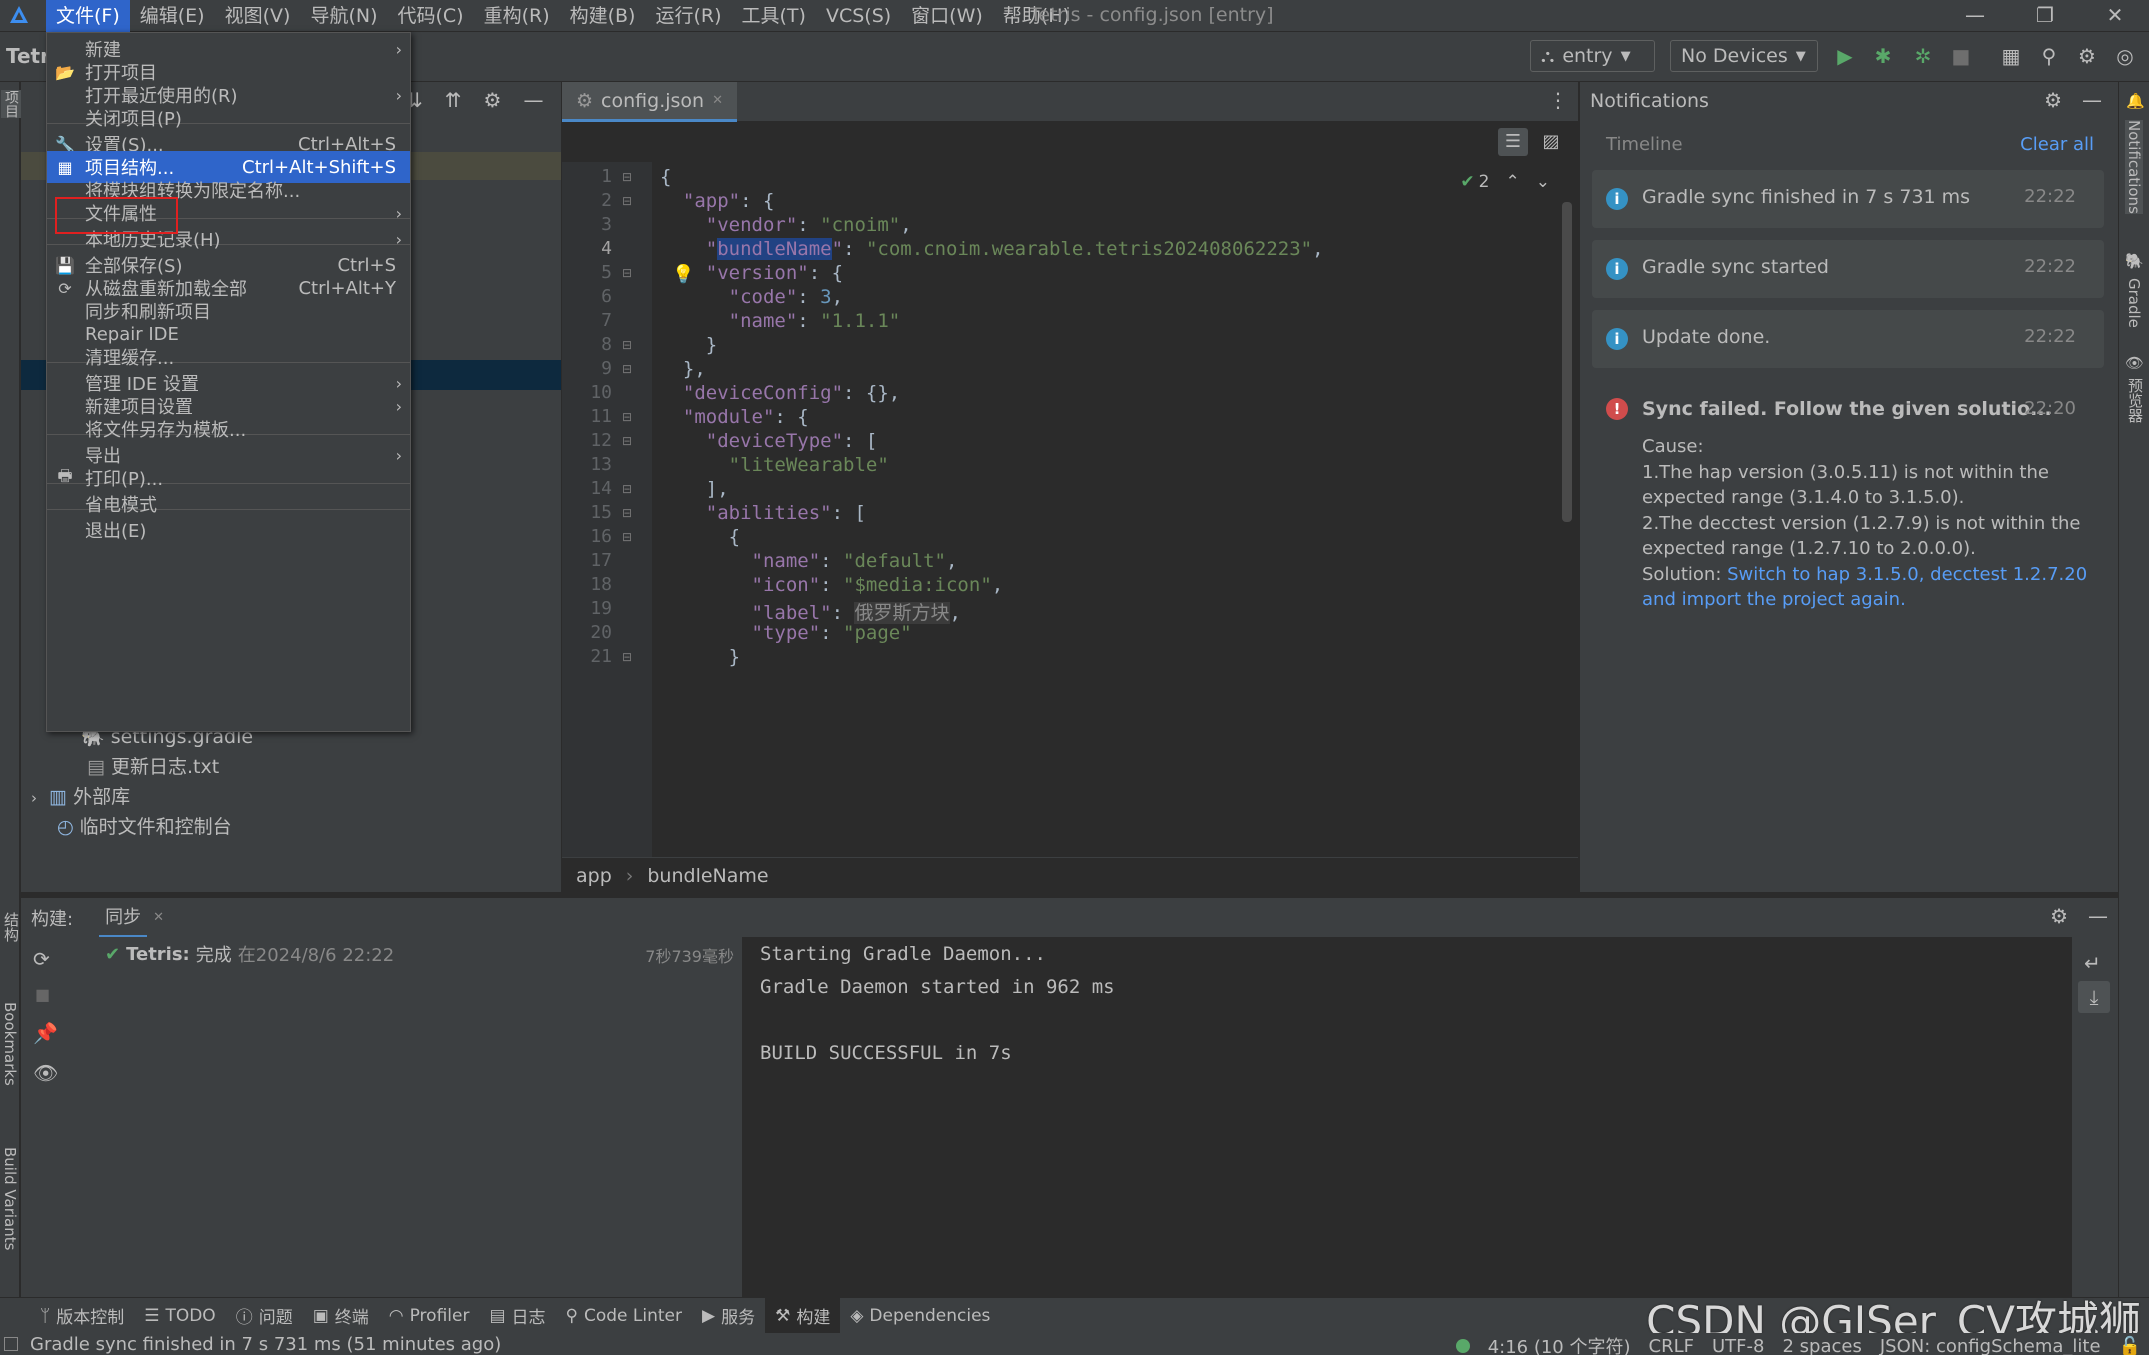 This screenshot has height=1355, width=2149. What do you see at coordinates (1592, 56) in the screenshot?
I see `run-config-select: ⛬ entry ▼` at bounding box center [1592, 56].